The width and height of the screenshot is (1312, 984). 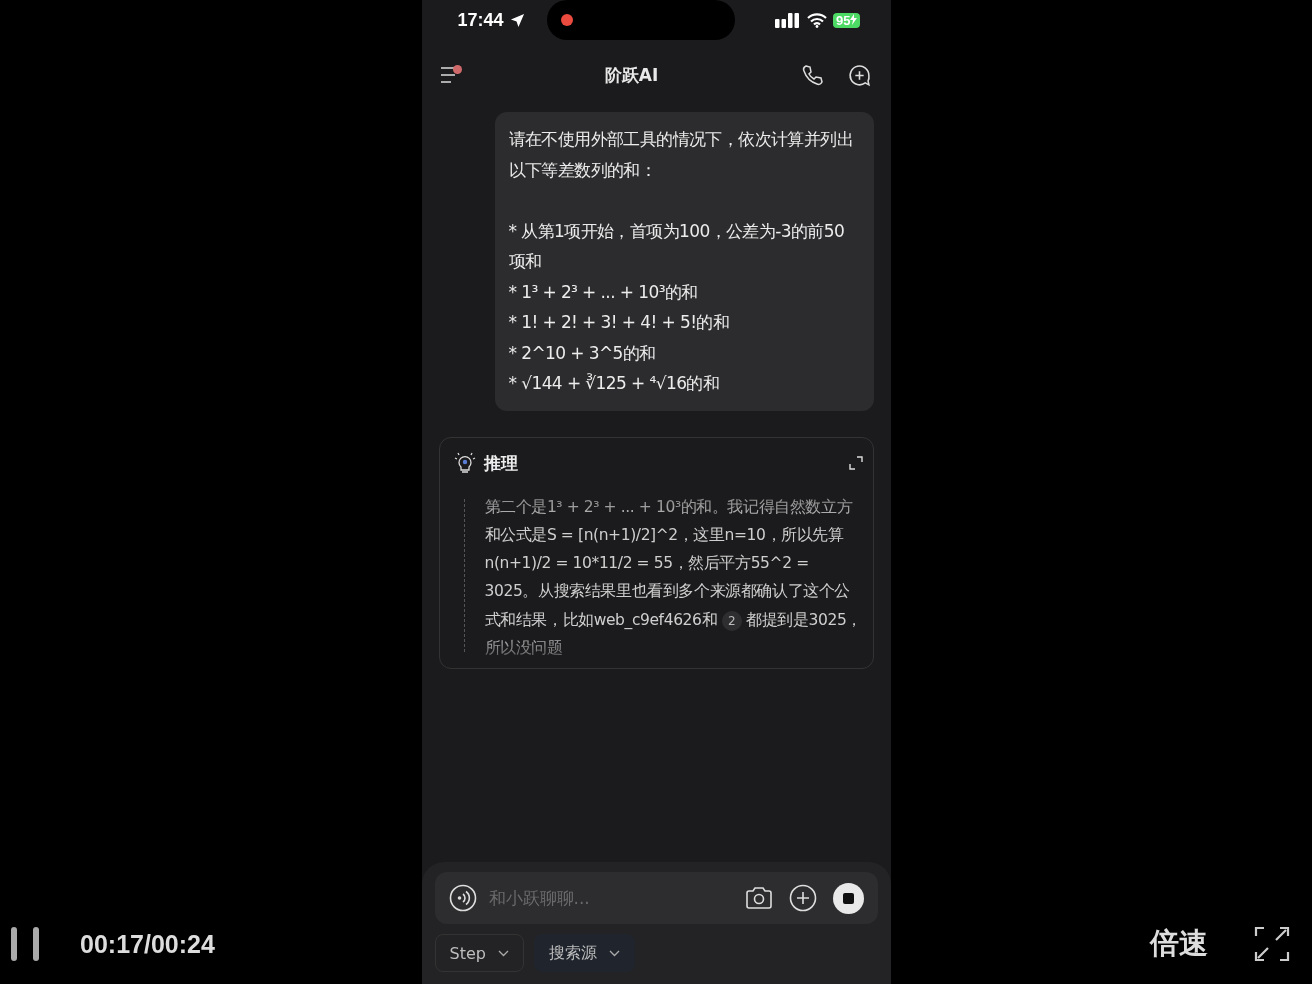 I want to click on add-button, so click(x=802, y=898).